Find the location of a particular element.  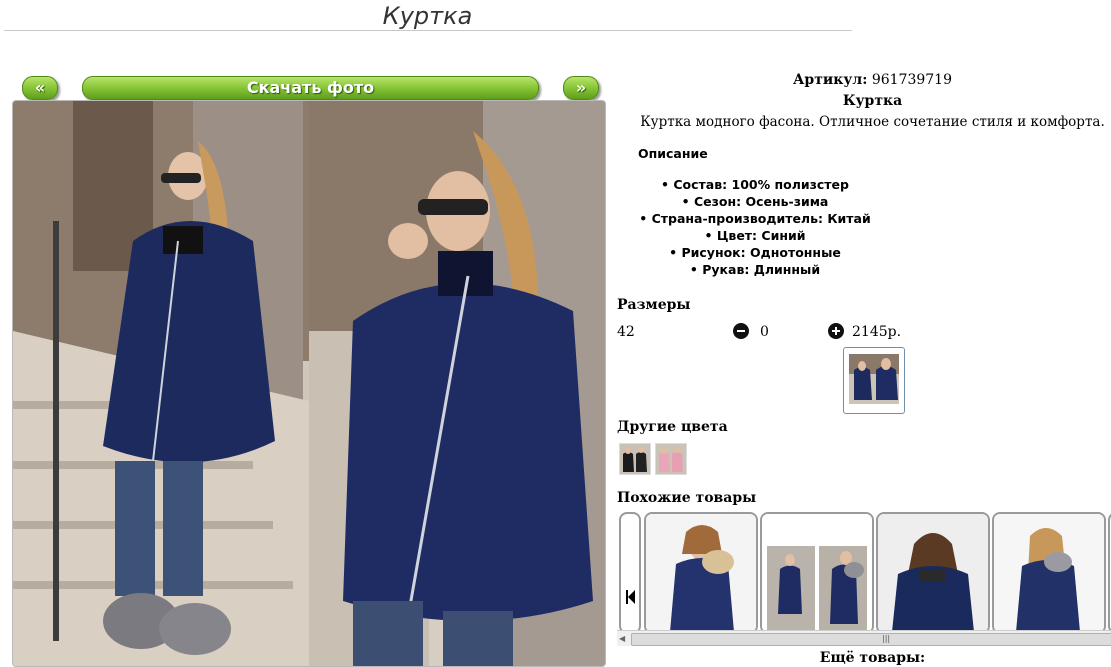

scrollbar-thumb: ||| is located at coordinates (871, 639).